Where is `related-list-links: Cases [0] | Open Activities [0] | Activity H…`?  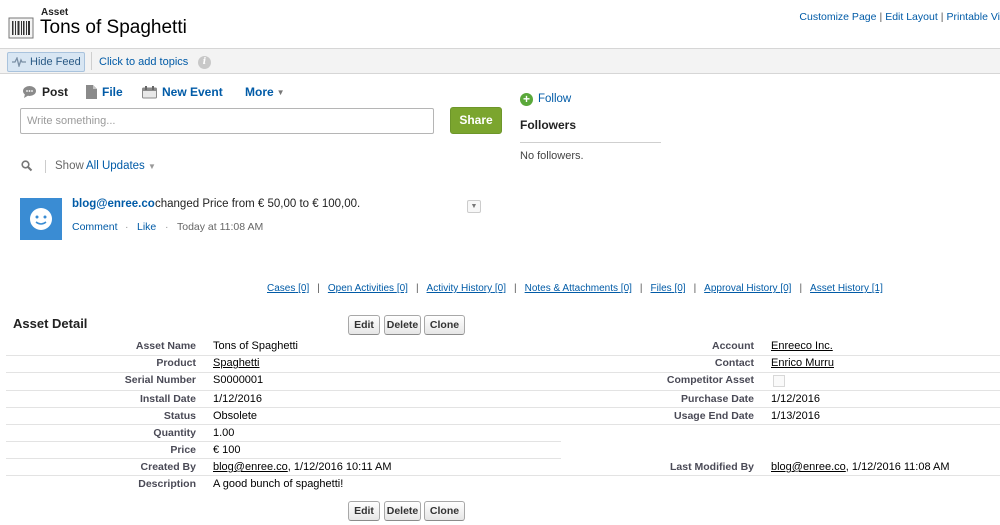
related-list-links: Cases [0] | Open Activities [0] | Activity H… is located at coordinates (575, 288).